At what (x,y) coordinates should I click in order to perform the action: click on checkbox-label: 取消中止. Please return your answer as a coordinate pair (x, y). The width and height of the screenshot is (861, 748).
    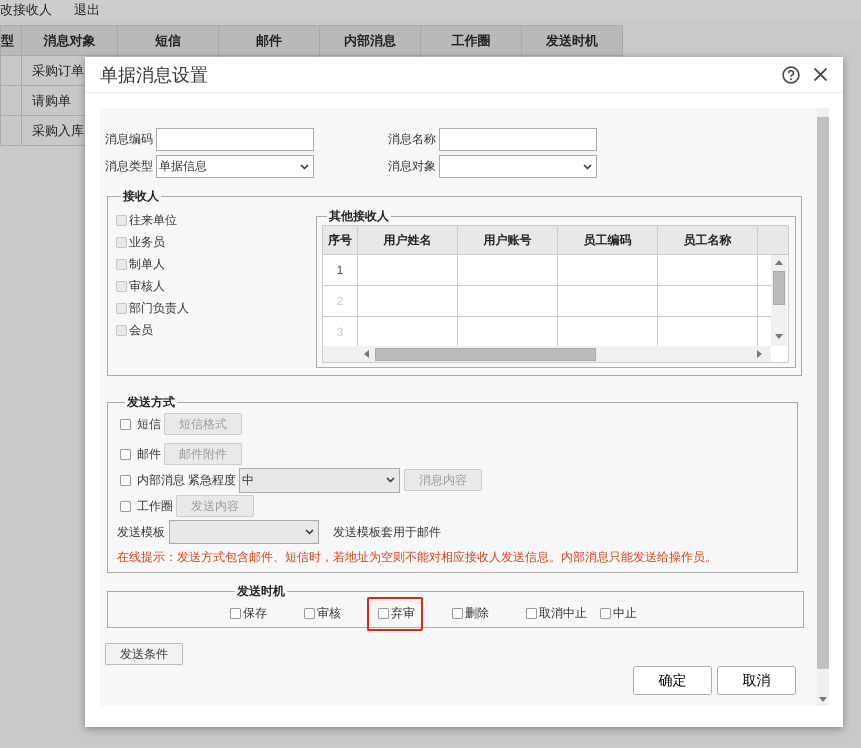
    Looking at the image, I should click on (563, 613).